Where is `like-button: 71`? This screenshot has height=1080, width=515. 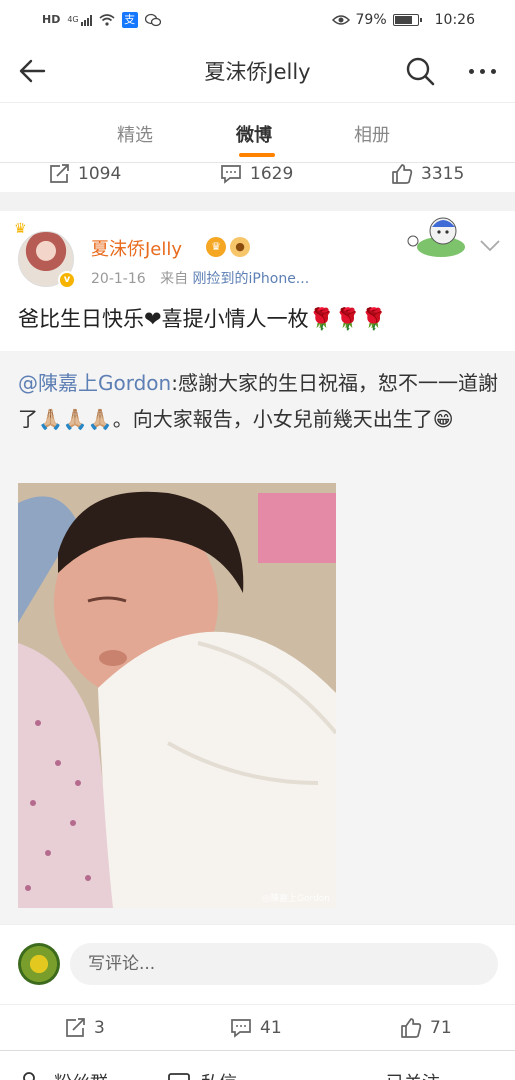
like-button: 71 is located at coordinates (426, 1028).